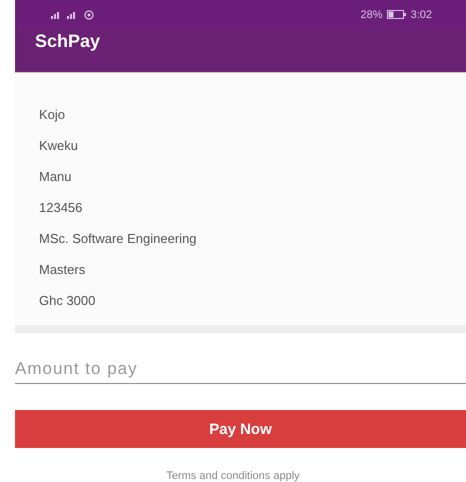 This screenshot has height=482, width=466. Describe the element at coordinates (371, 14) in the screenshot. I see `battery-percent: 28%` at that location.